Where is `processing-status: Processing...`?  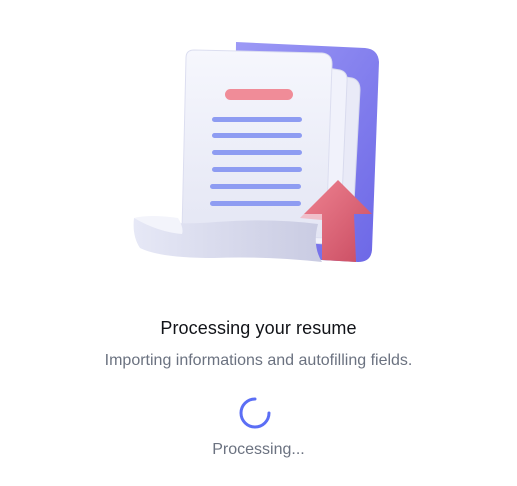
processing-status: Processing... is located at coordinates (258, 449).